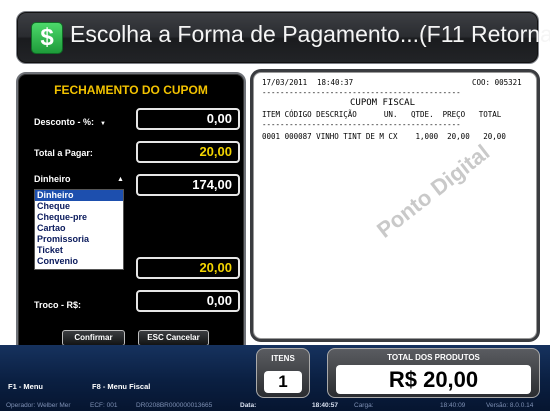 Image resolution: width=550 pixels, height=411 pixels. What do you see at coordinates (79, 206) in the screenshot?
I see `option-cheque: Cheque` at bounding box center [79, 206].